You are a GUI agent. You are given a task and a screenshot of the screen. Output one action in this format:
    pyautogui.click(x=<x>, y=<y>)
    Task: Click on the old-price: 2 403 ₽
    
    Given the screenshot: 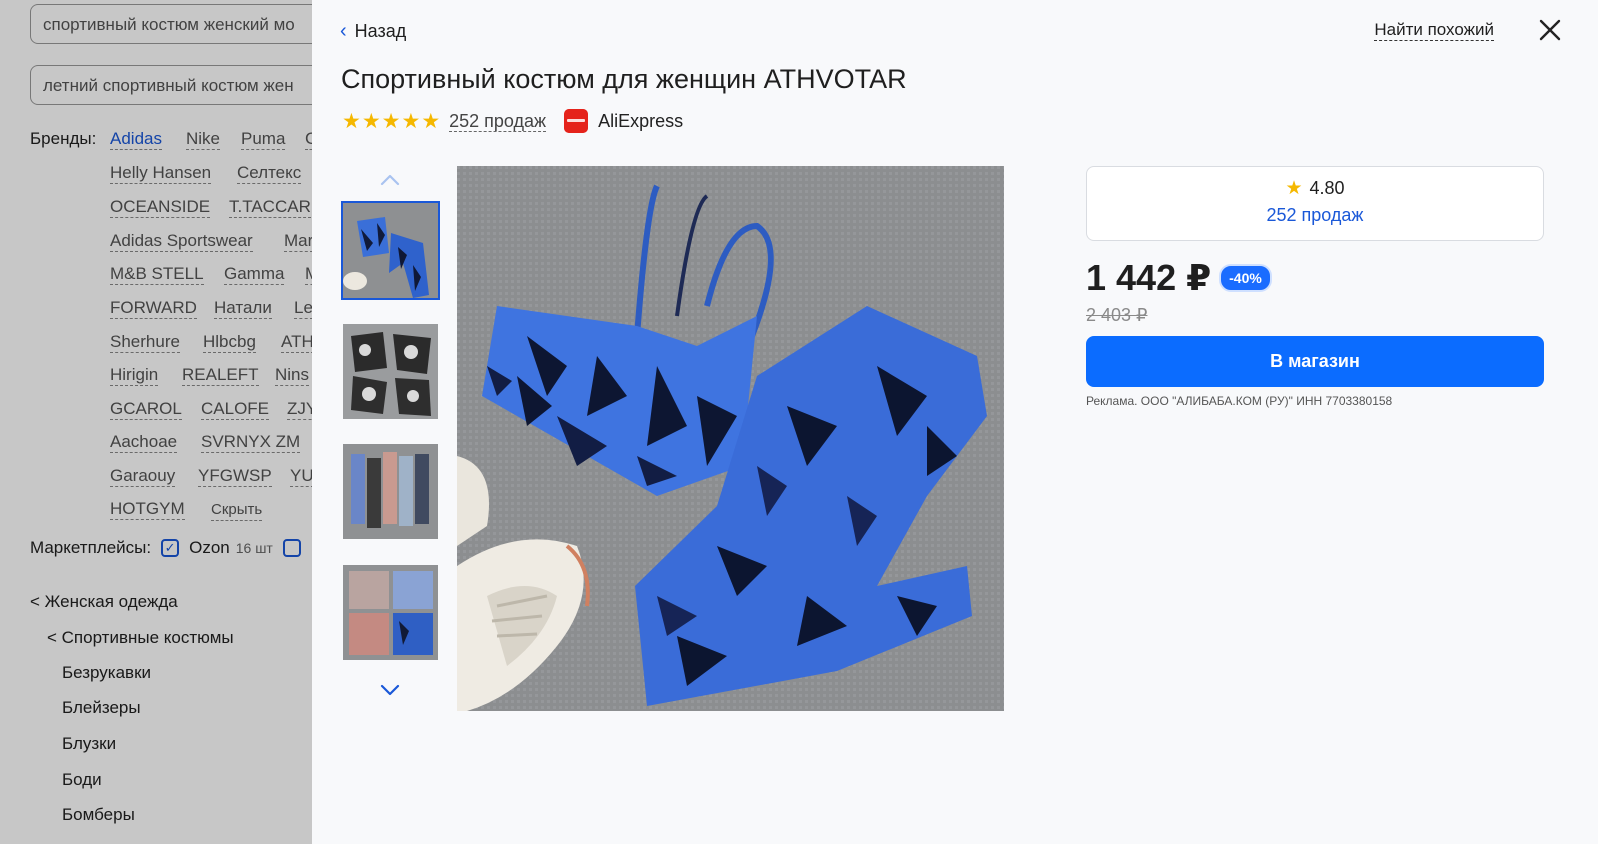 What is the action you would take?
    pyautogui.click(x=1117, y=315)
    